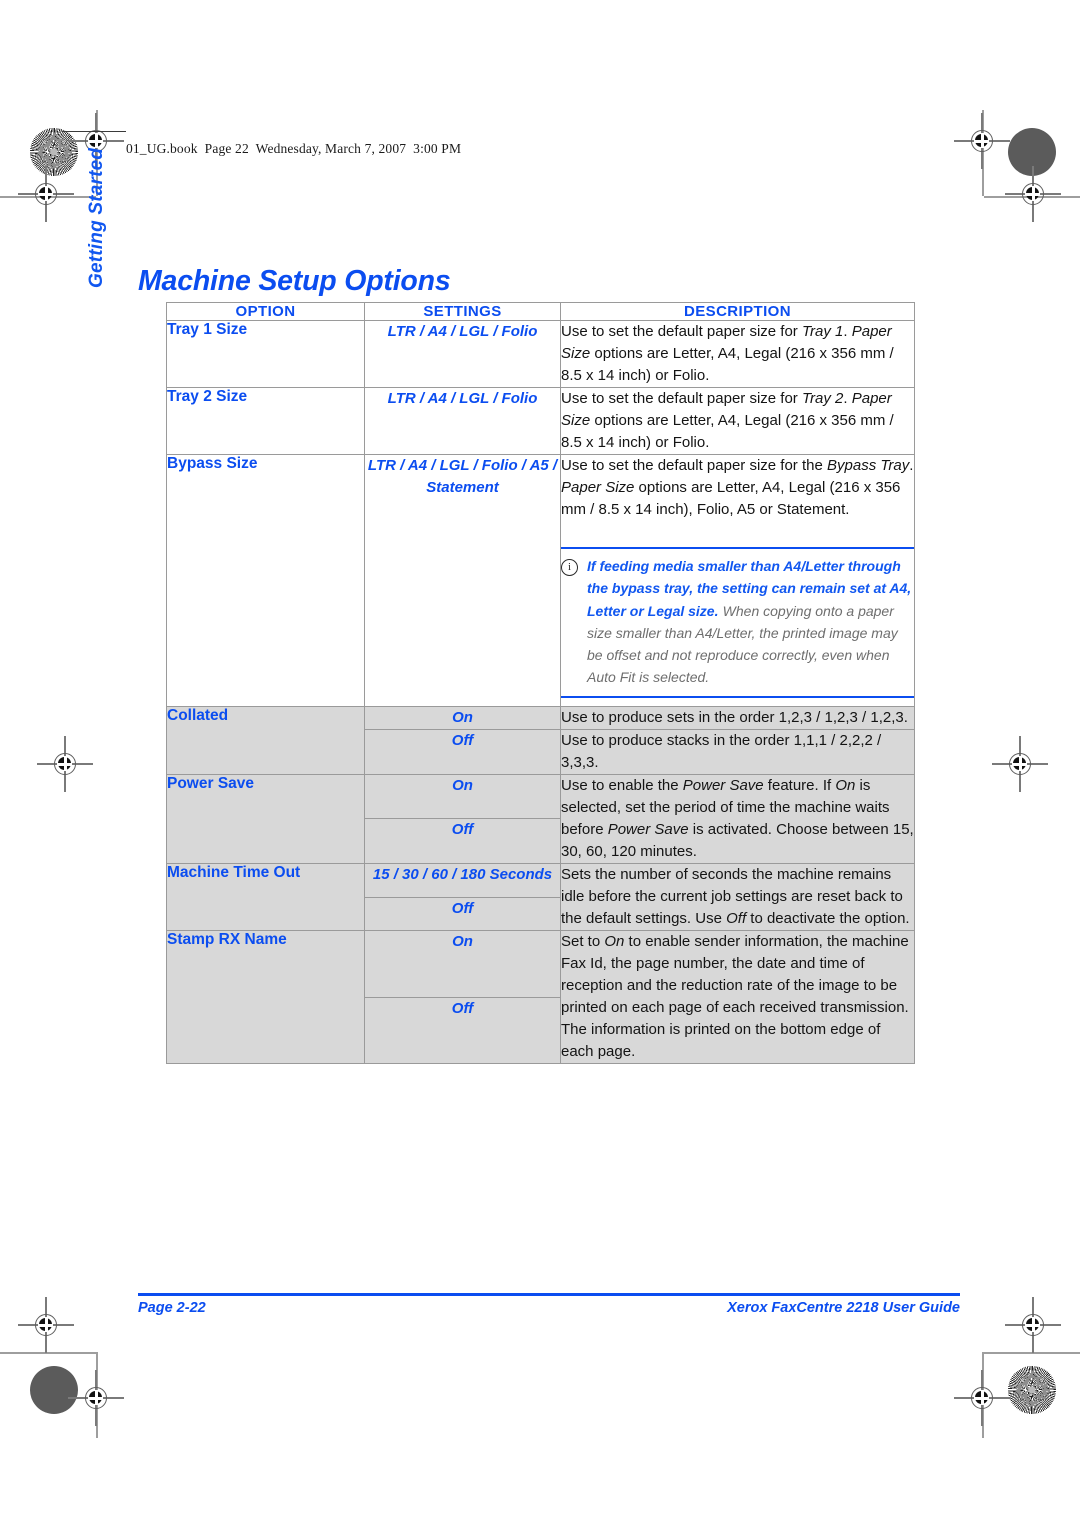  Describe the element at coordinates (843, 1308) in the screenshot. I see `footer-guide-title: Xerox FaxCentre 2218 User Guide` at that location.